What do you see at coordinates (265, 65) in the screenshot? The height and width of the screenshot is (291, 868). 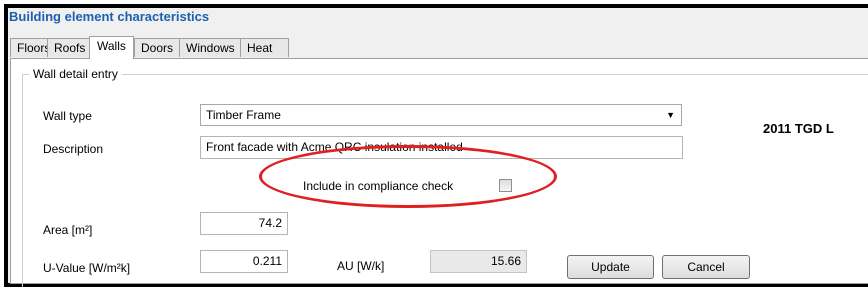 I see `tab-heat-loss-results: Heat loss results` at bounding box center [265, 65].